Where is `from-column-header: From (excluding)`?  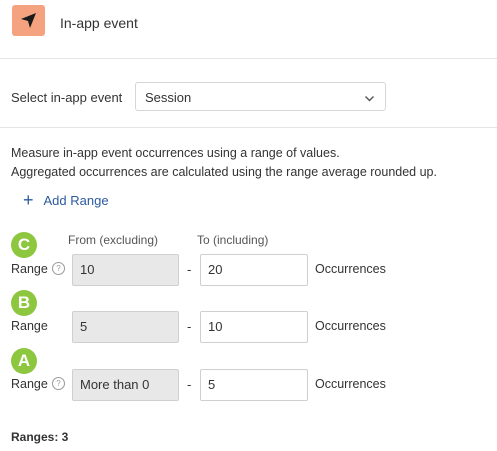 from-column-header: From (excluding) is located at coordinates (113, 240).